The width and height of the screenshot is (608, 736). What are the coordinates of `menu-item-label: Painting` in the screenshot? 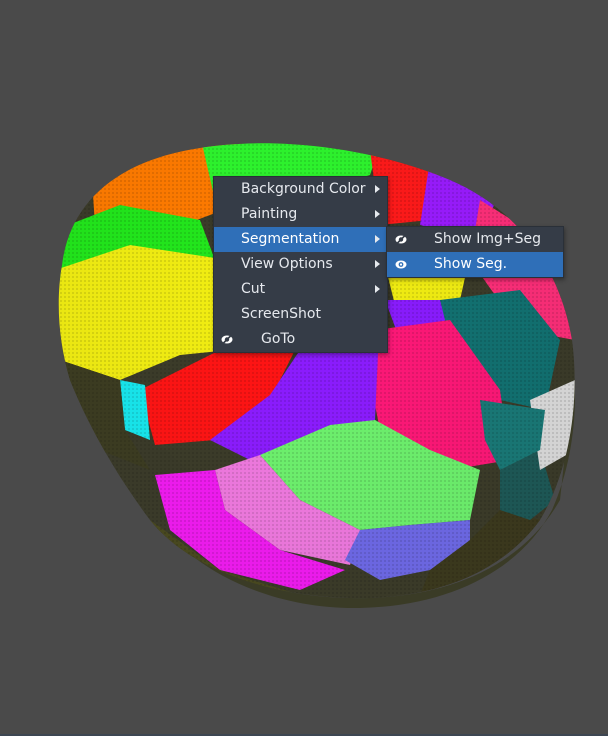 It's located at (269, 214).